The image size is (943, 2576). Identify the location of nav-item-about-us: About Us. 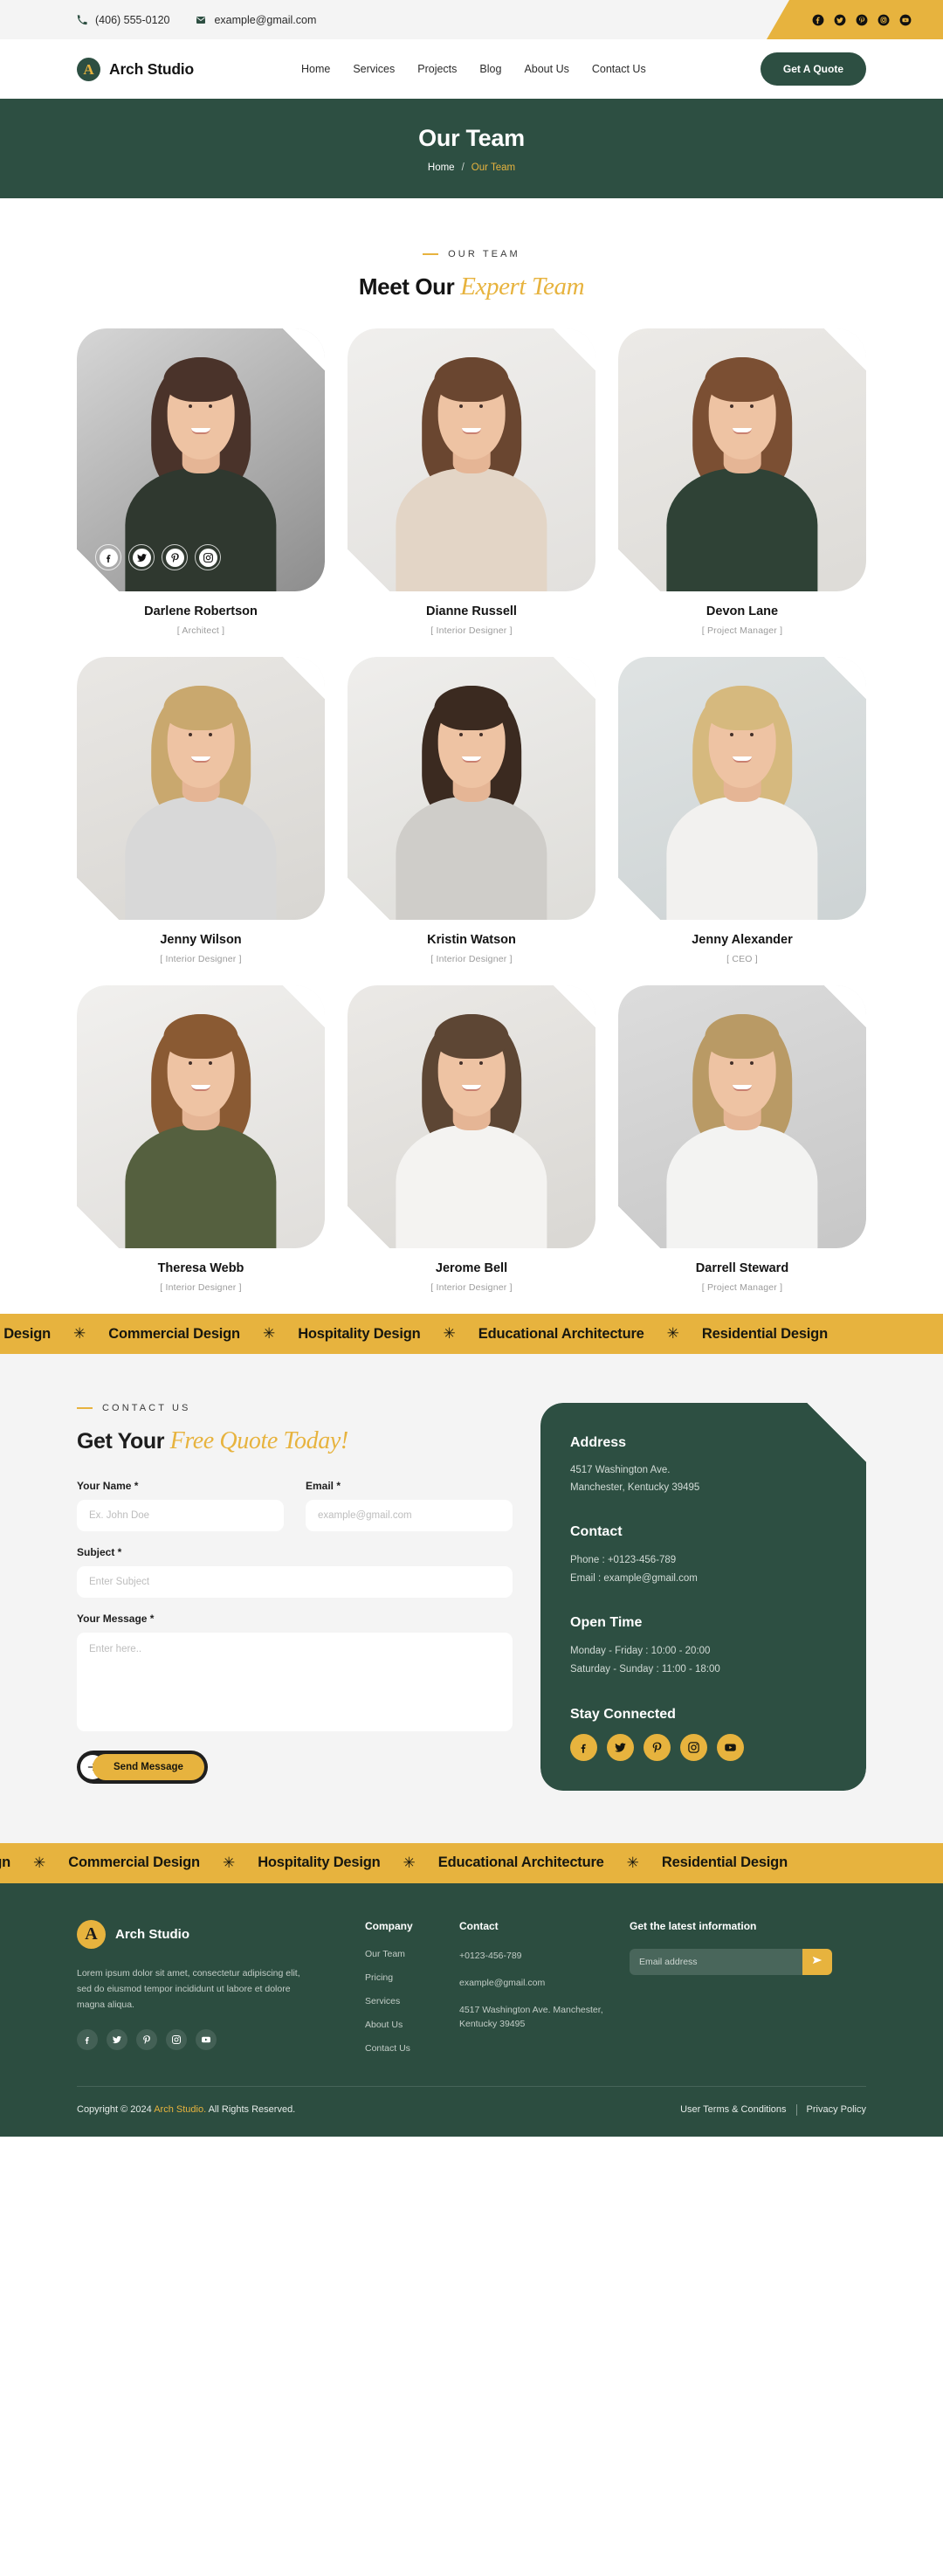
(546, 69).